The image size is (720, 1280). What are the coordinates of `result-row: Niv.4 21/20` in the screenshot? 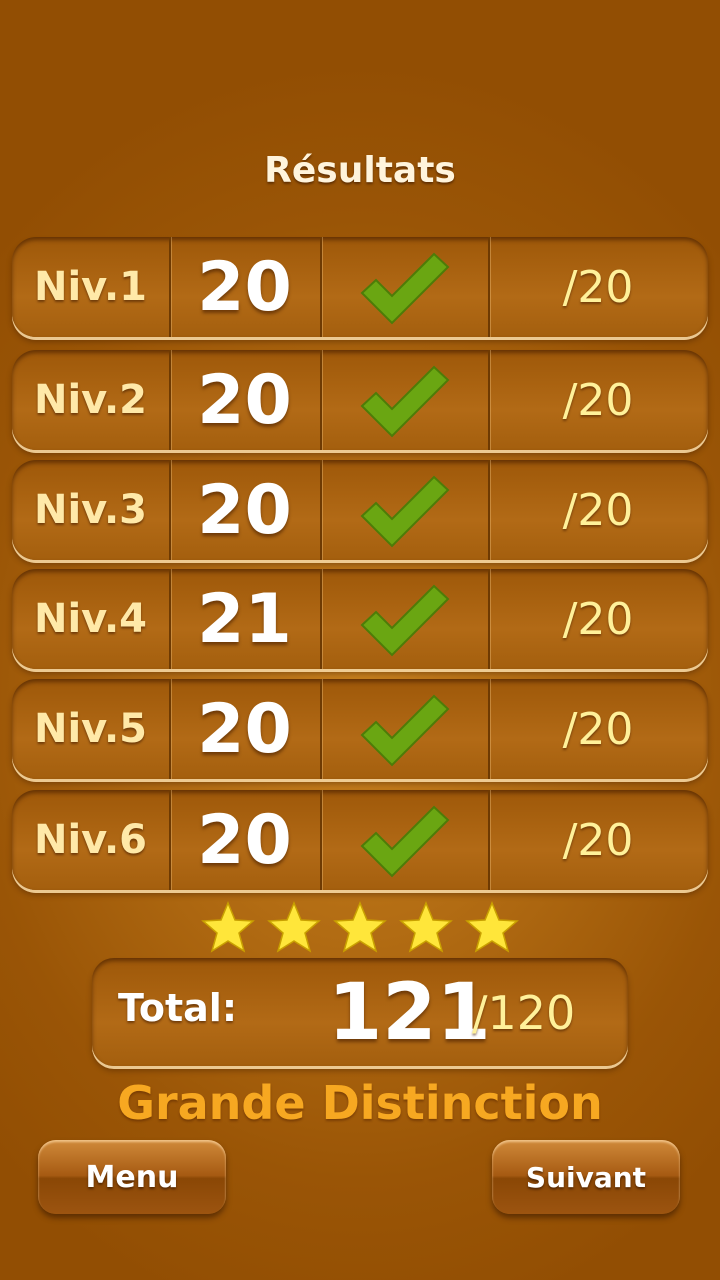 It's located at (360, 619).